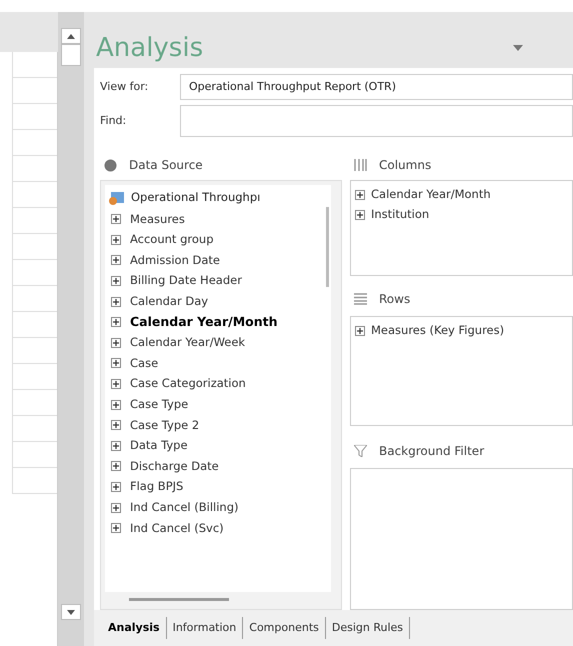 The width and height of the screenshot is (573, 646). Describe the element at coordinates (165, 425) in the screenshot. I see `tree-item: Case Type 2` at that location.